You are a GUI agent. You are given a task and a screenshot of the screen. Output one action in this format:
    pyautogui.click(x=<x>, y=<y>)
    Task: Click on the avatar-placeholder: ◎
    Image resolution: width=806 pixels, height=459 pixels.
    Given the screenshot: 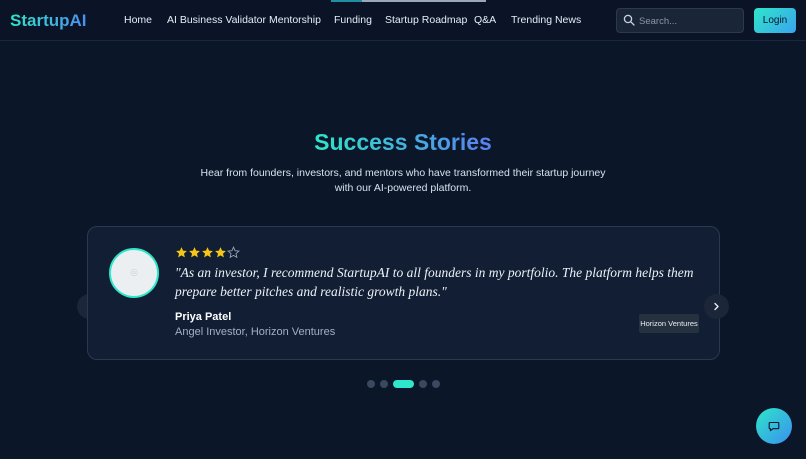 What is the action you would take?
    pyautogui.click(x=134, y=272)
    